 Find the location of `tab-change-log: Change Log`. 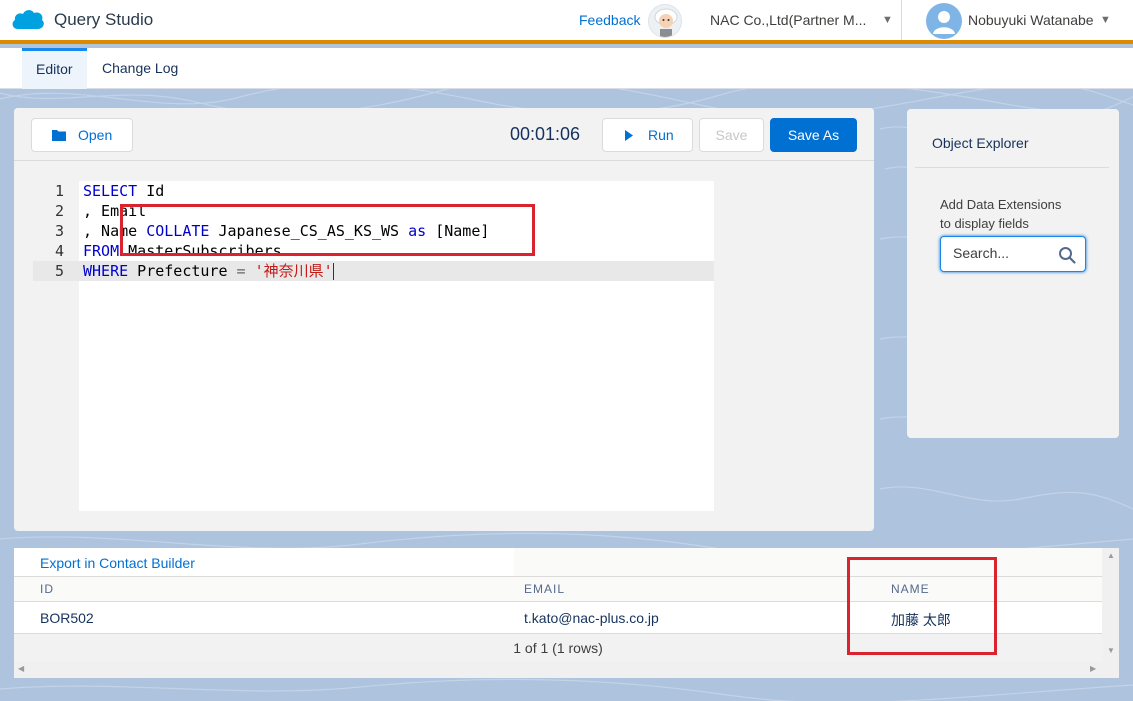

tab-change-log: Change Log is located at coordinates (140, 68).